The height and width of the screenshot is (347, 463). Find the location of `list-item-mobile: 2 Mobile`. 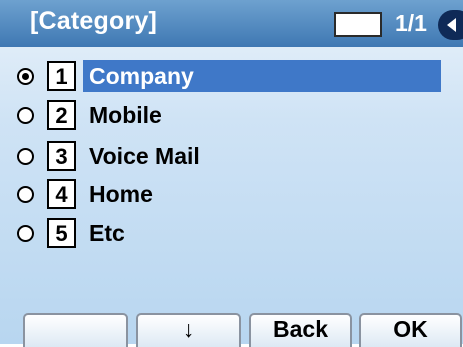

list-item-mobile: 2 Mobile is located at coordinates (231, 114).